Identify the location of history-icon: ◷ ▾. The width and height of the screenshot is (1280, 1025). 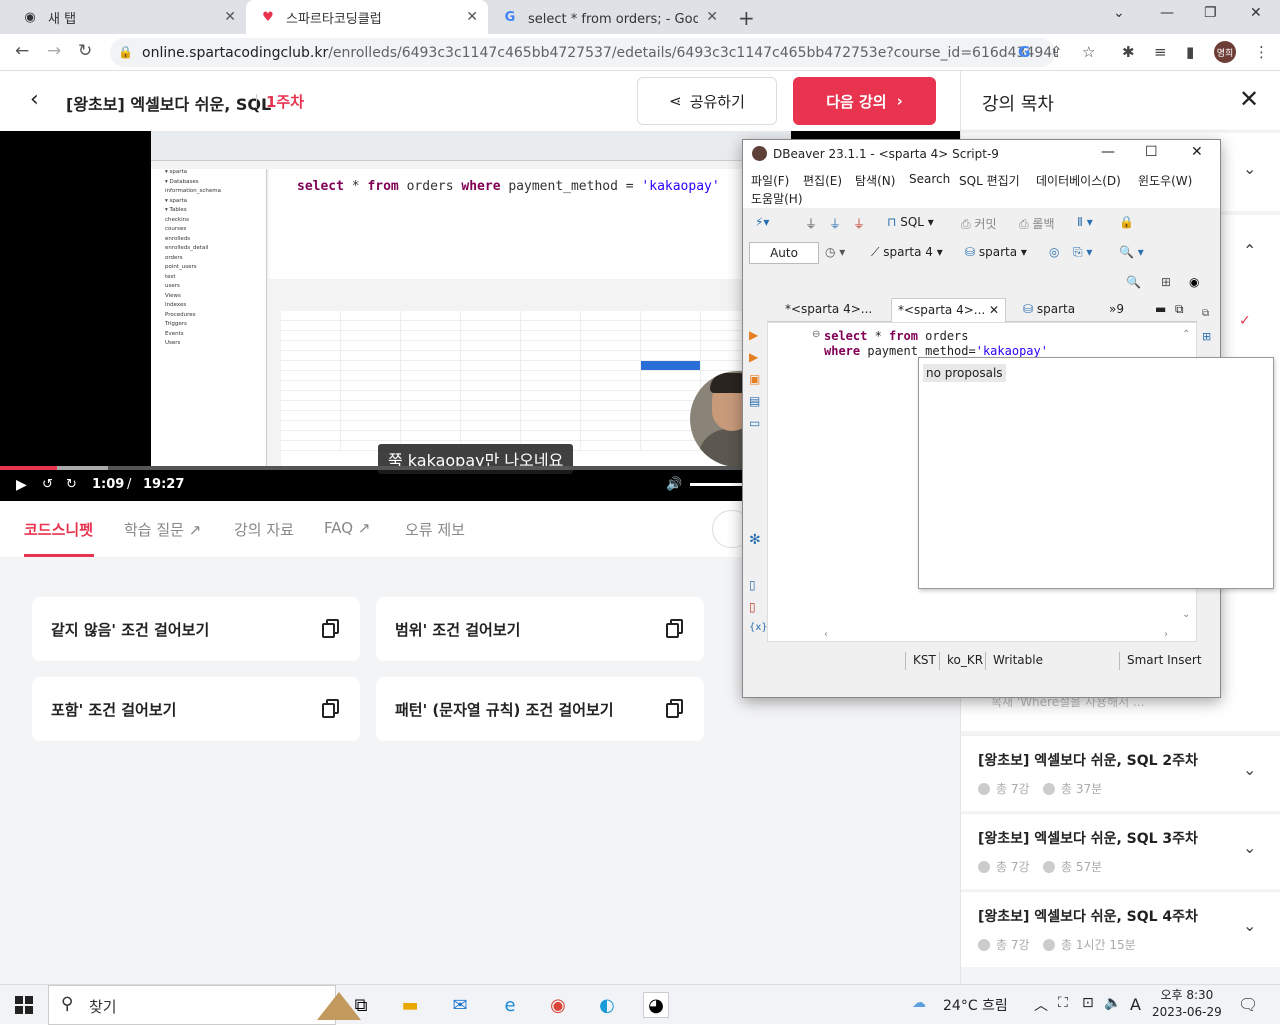
(835, 252).